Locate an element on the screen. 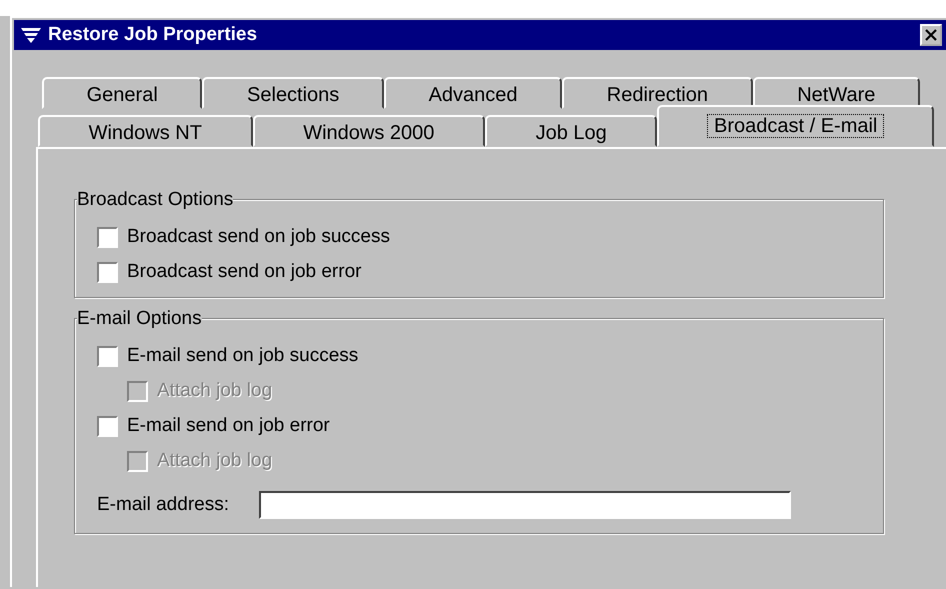  field-label: E-mail address: is located at coordinates (163, 505).